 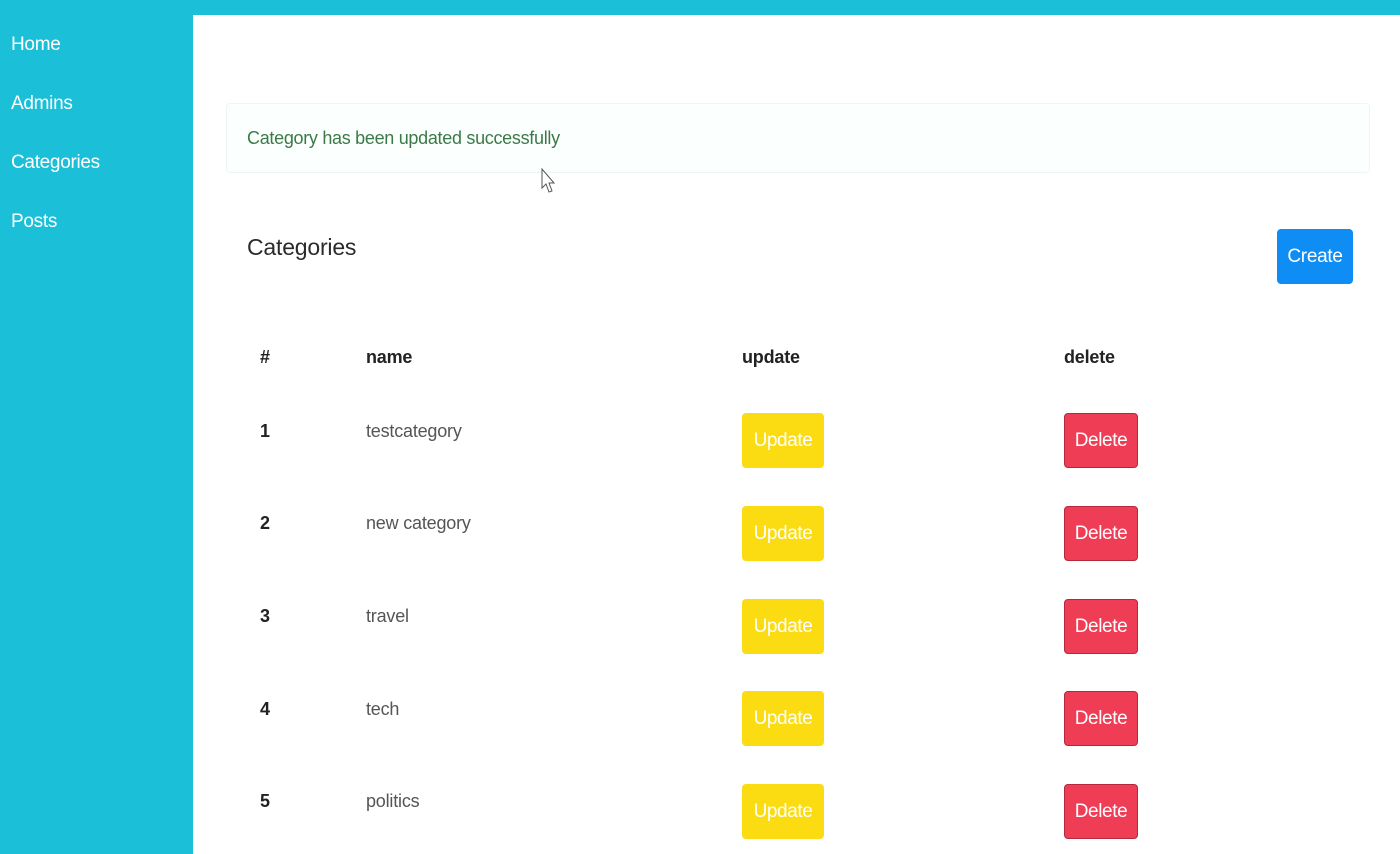 What do you see at coordinates (798, 138) in the screenshot?
I see `success-alert: Category has been updated successfully` at bounding box center [798, 138].